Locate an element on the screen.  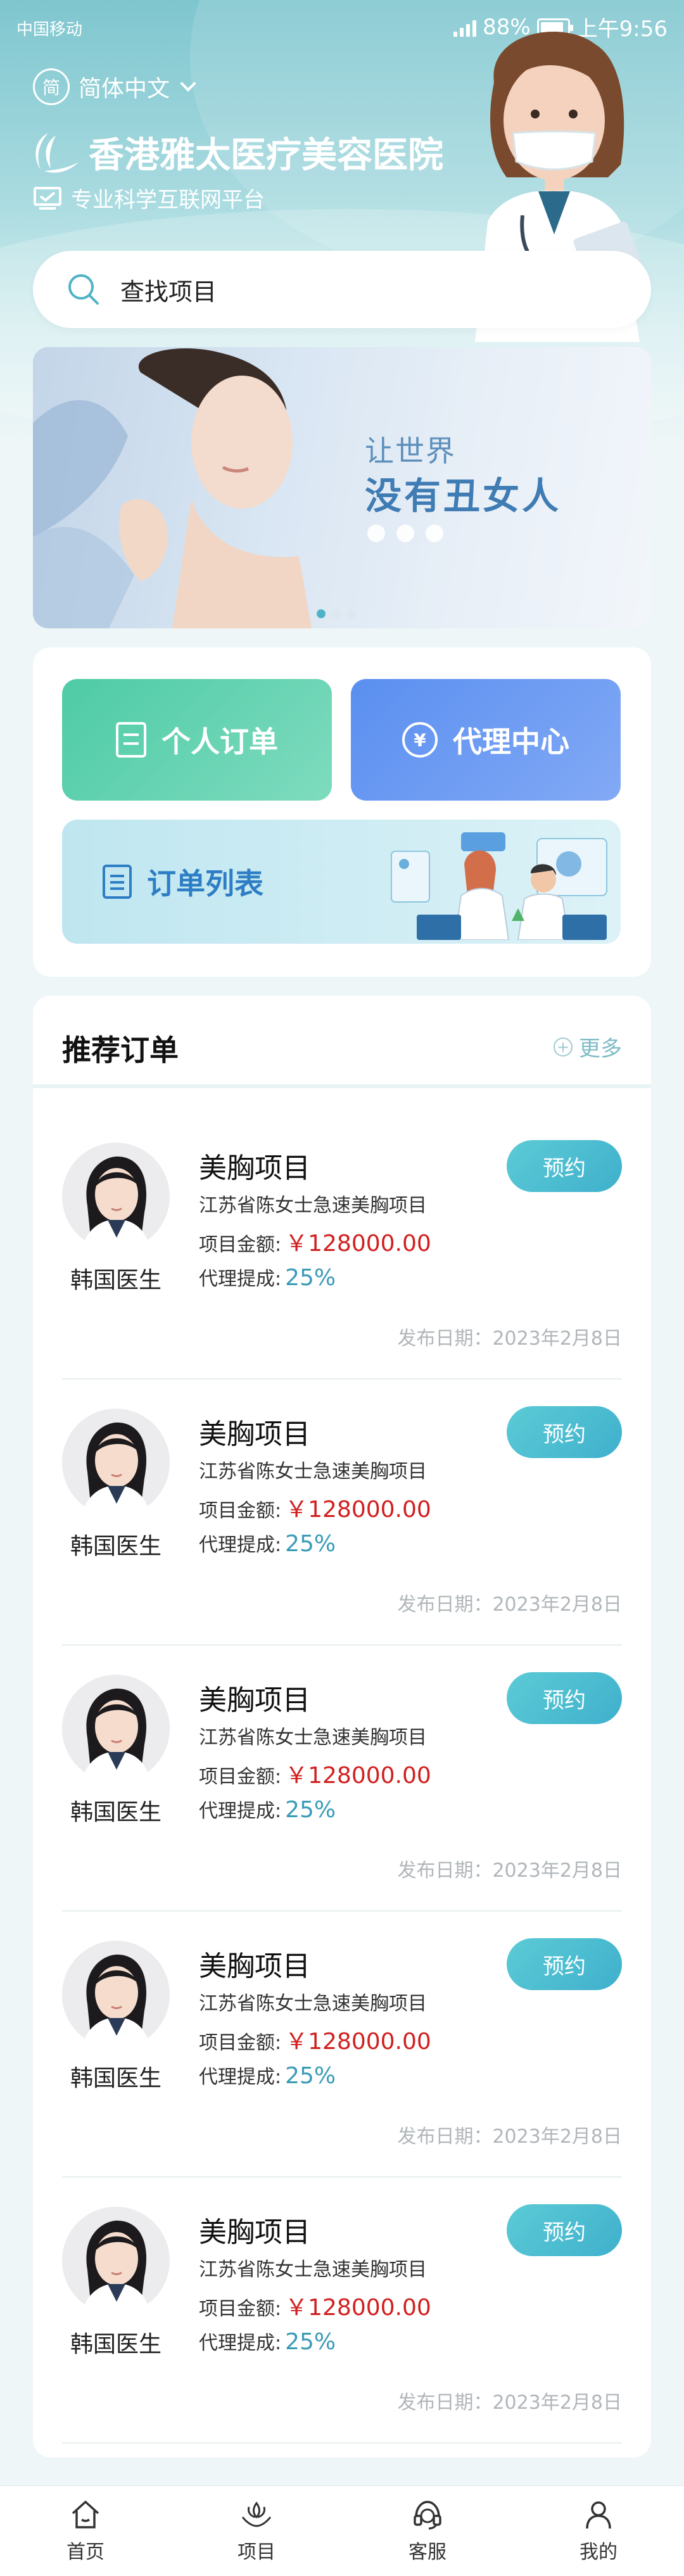
order-list-button: 订单列表 is located at coordinates (341, 882).